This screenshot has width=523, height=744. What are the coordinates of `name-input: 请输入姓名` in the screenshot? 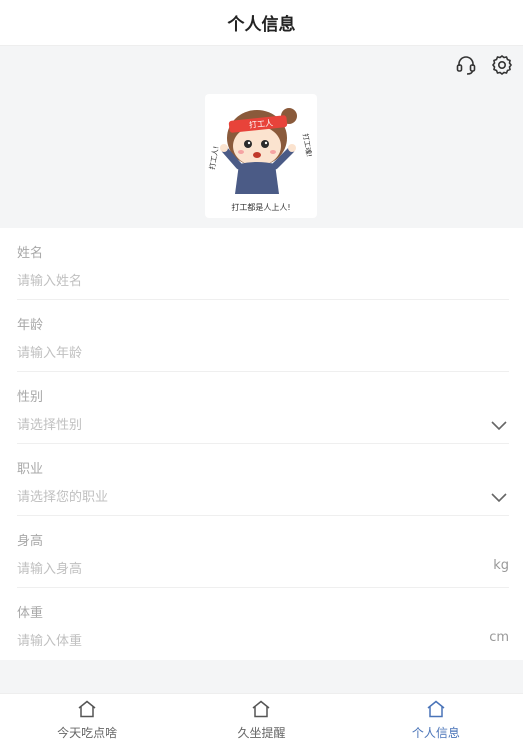 It's located at (49, 279).